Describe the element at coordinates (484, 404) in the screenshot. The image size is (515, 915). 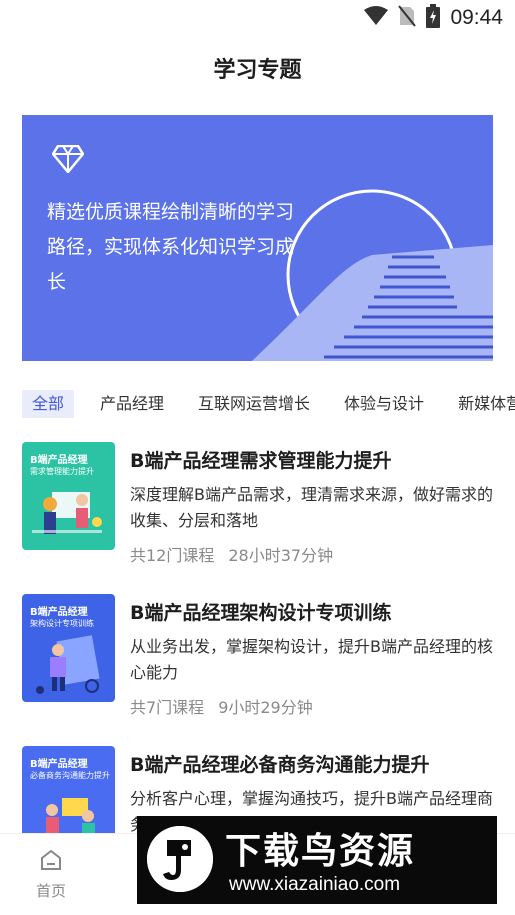
I see `tab-new-media: 新媒体营` at that location.